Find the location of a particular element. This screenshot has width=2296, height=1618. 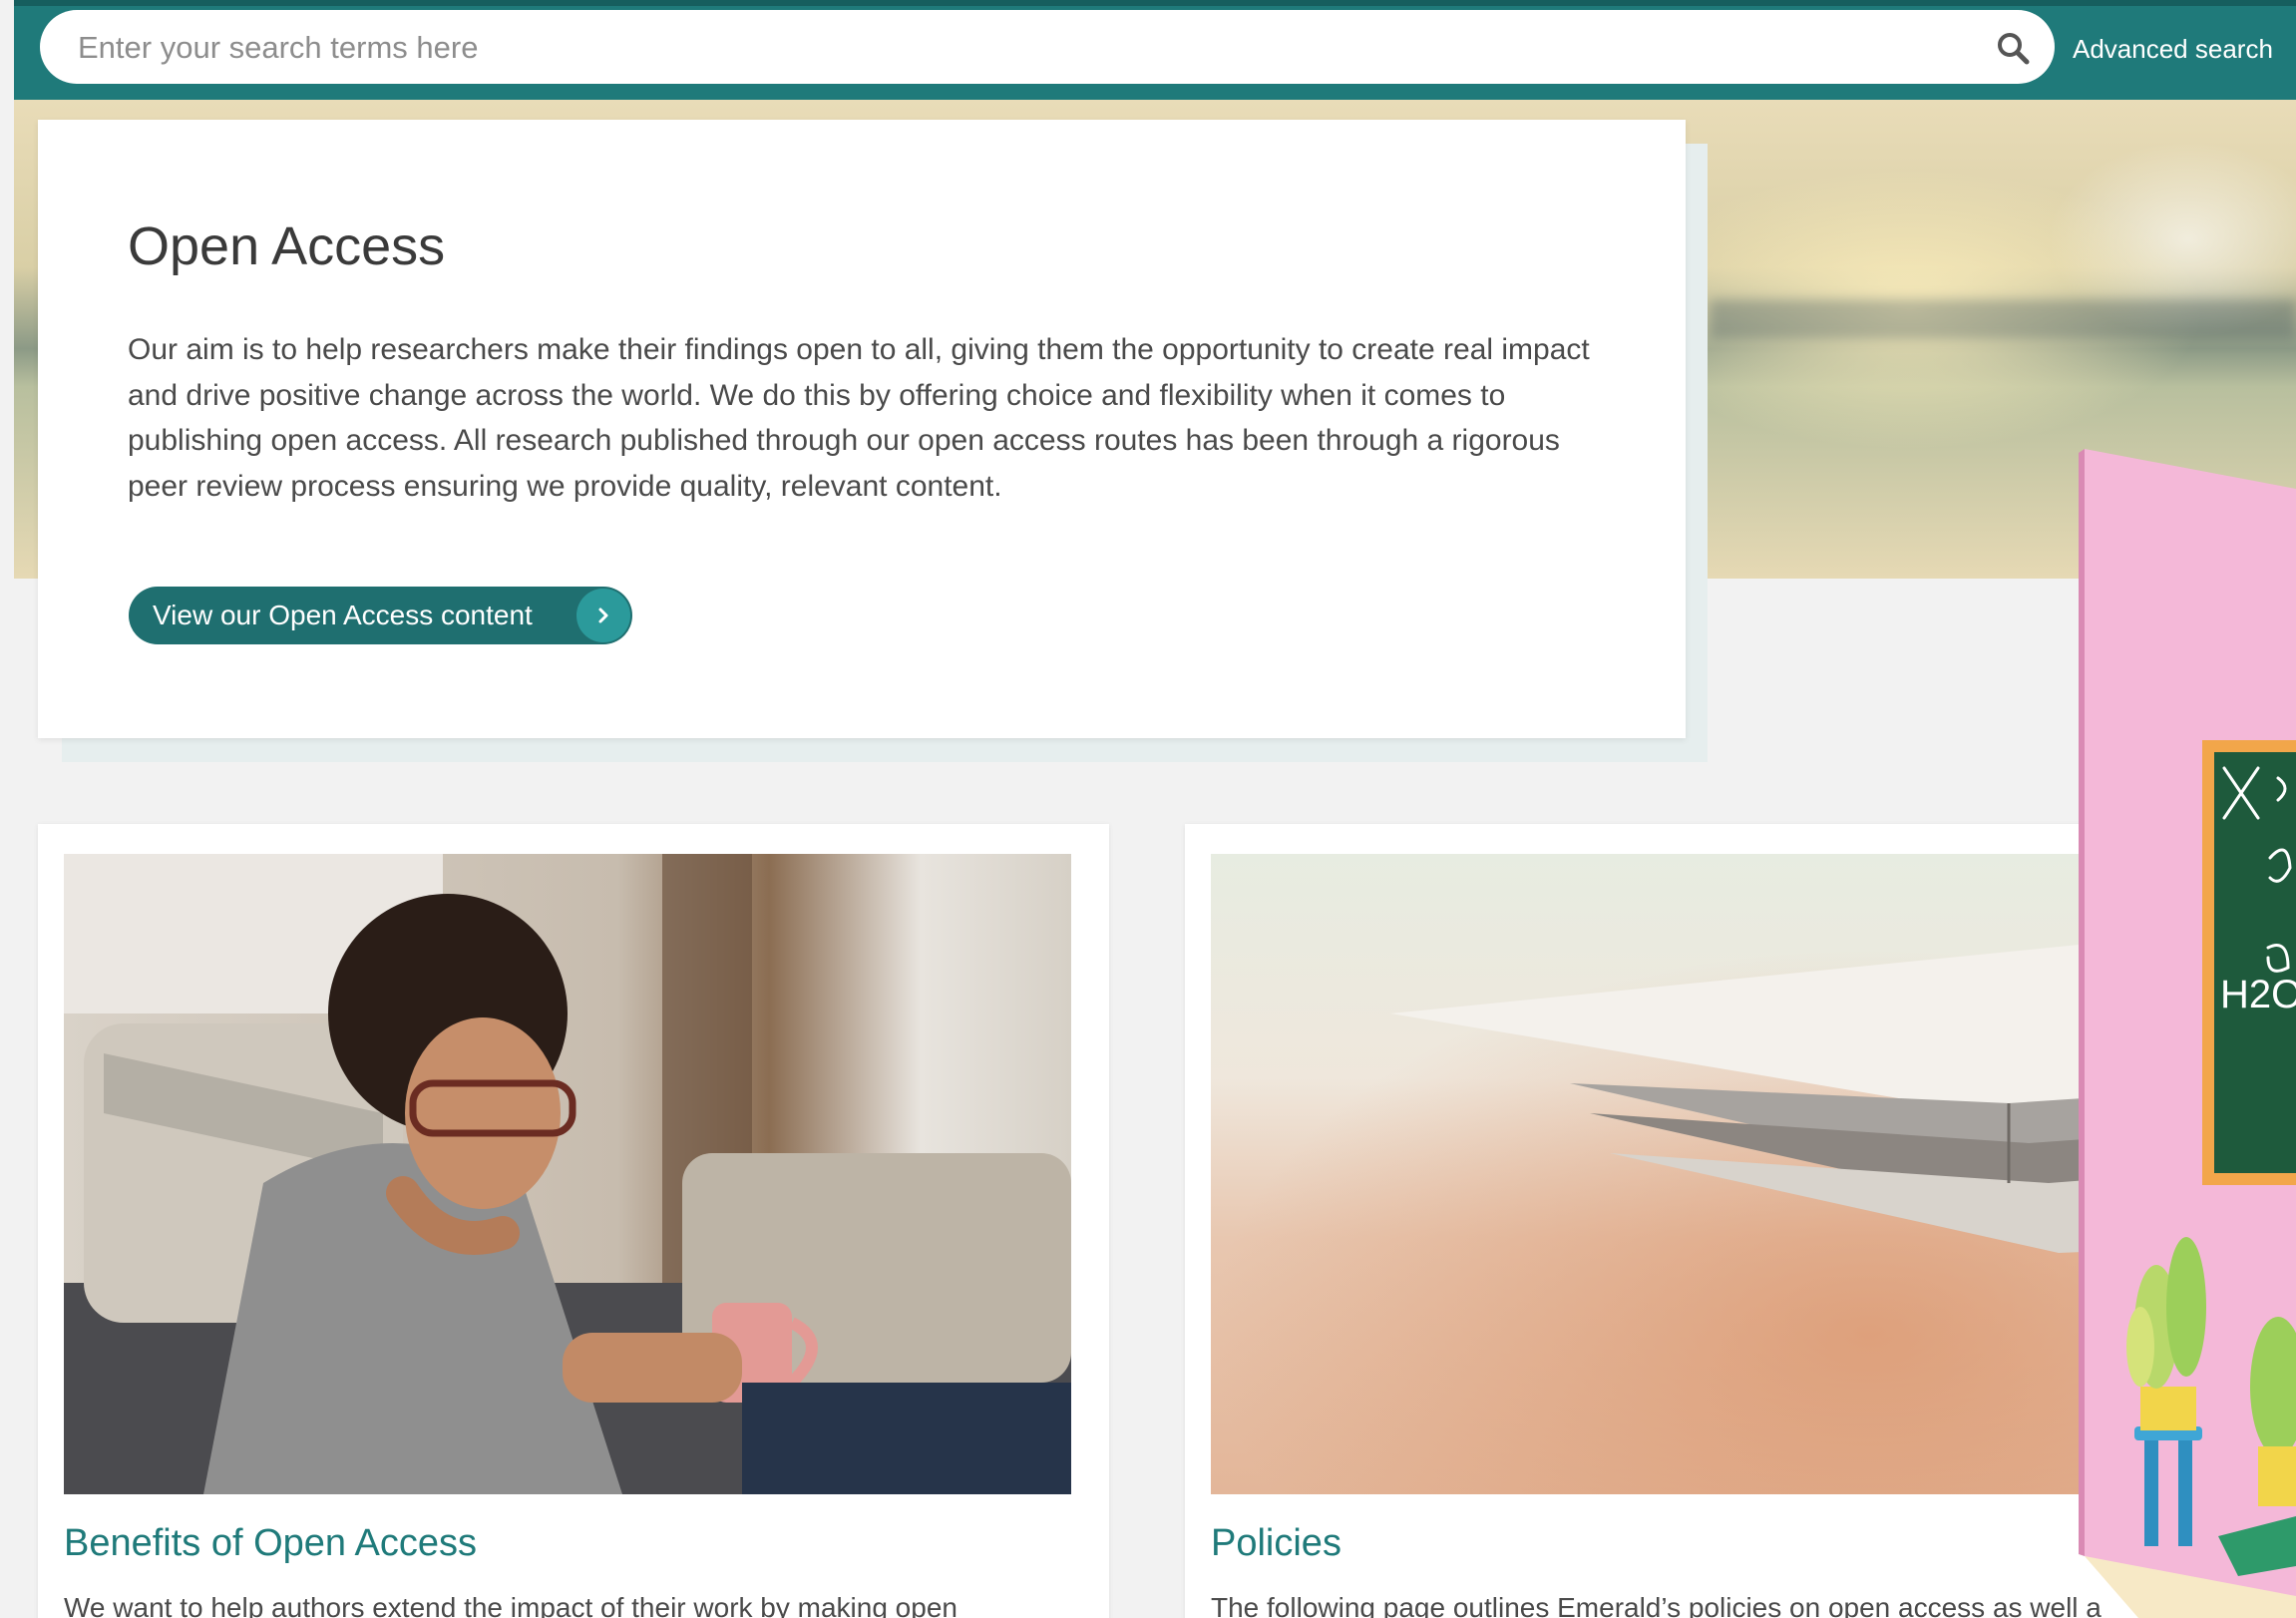

view-open-access-content-label: View our Open Access content is located at coordinates (343, 615).